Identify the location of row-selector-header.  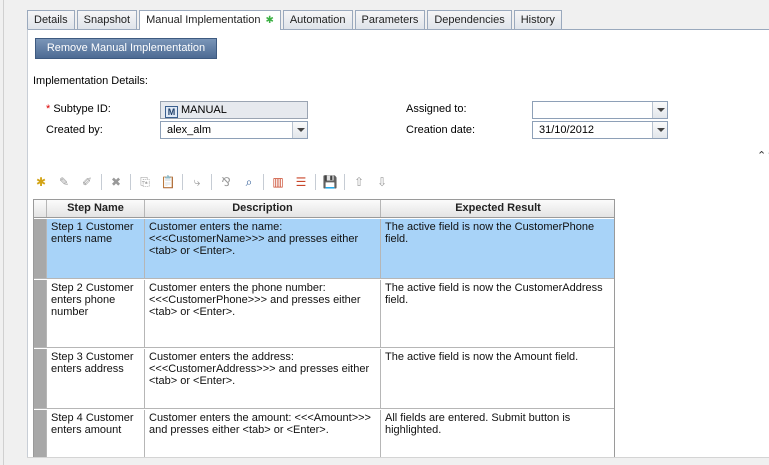
(40, 208).